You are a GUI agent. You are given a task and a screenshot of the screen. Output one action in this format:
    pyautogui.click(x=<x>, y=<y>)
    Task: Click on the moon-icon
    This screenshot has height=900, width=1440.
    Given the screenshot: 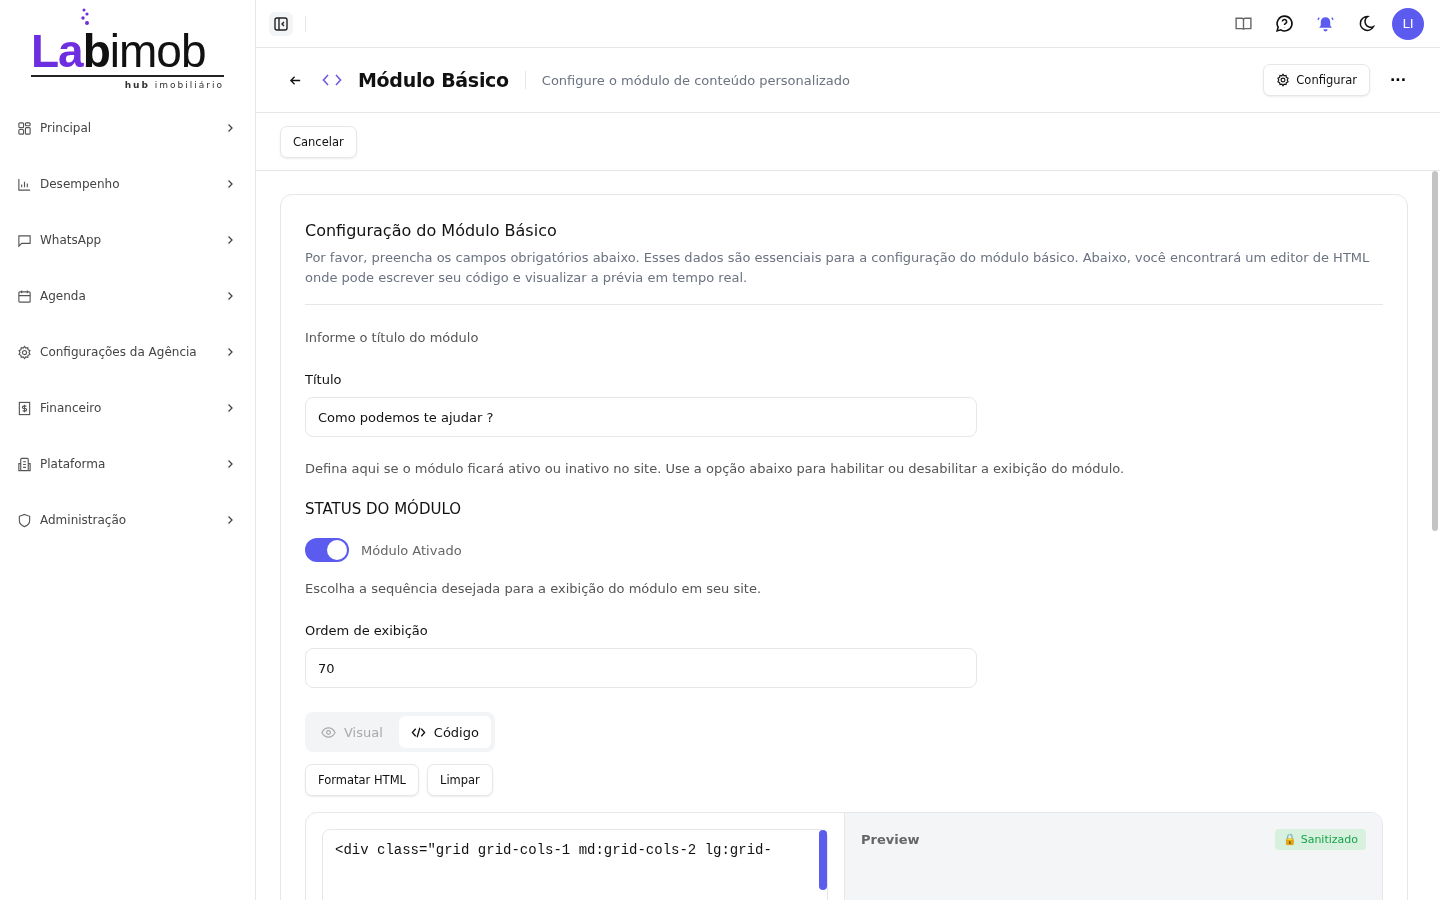 What is the action you would take?
    pyautogui.click(x=1366, y=23)
    